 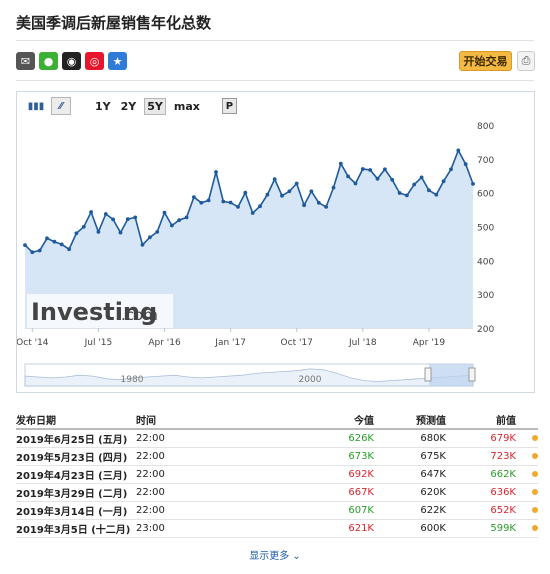 What do you see at coordinates (410, 438) in the screenshot?
I see `row-forecast: 680K` at bounding box center [410, 438].